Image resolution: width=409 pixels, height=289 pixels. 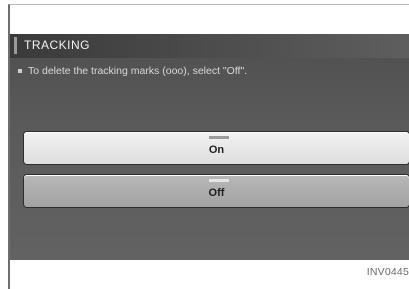 I want to click on on-indicator, so click(x=219, y=137).